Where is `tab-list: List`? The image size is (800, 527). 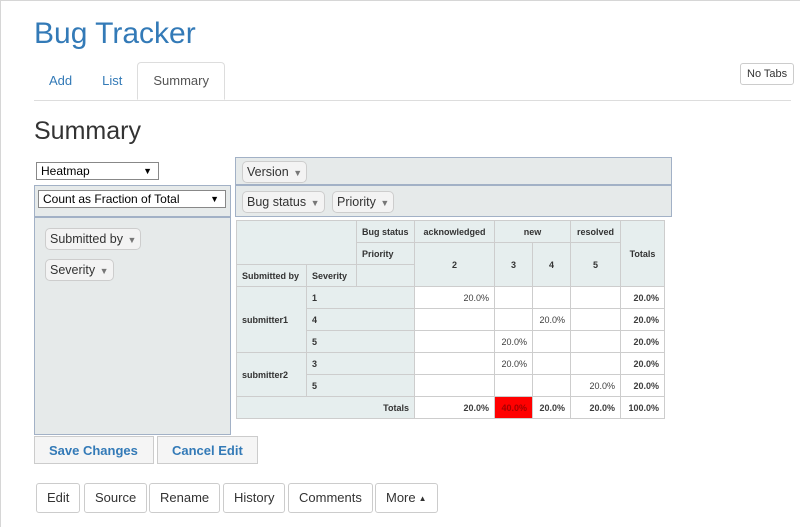
tab-list: List is located at coordinates (112, 80).